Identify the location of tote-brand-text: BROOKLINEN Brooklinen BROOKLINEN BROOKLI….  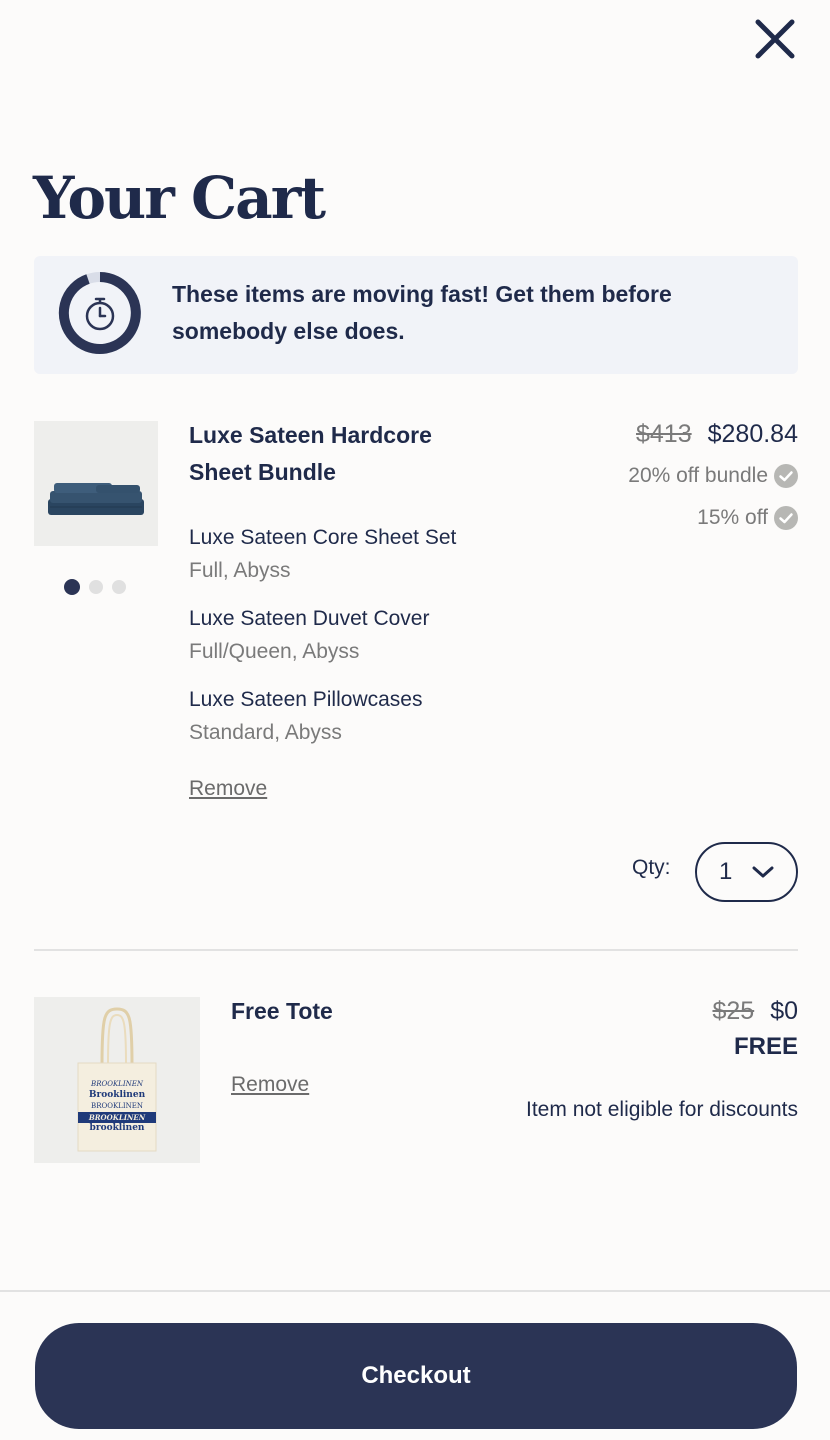
(117, 1106).